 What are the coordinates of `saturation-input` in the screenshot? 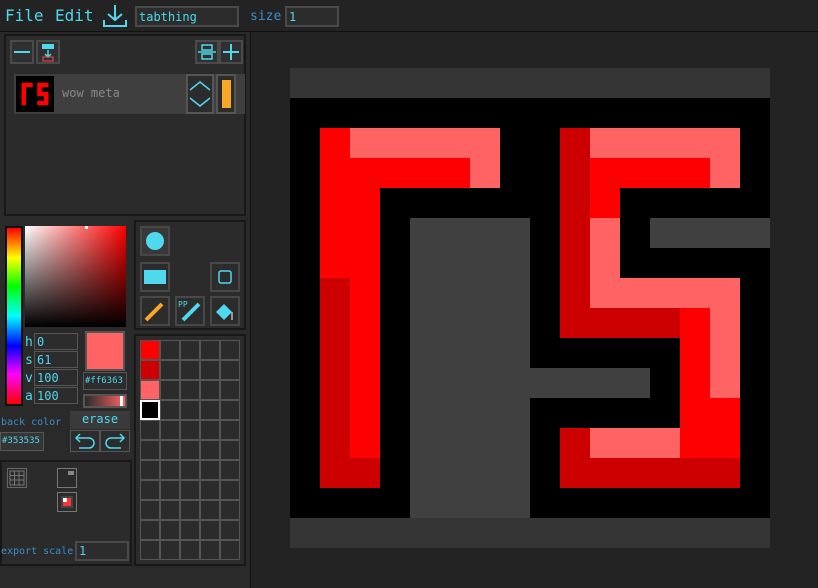 It's located at (56, 359).